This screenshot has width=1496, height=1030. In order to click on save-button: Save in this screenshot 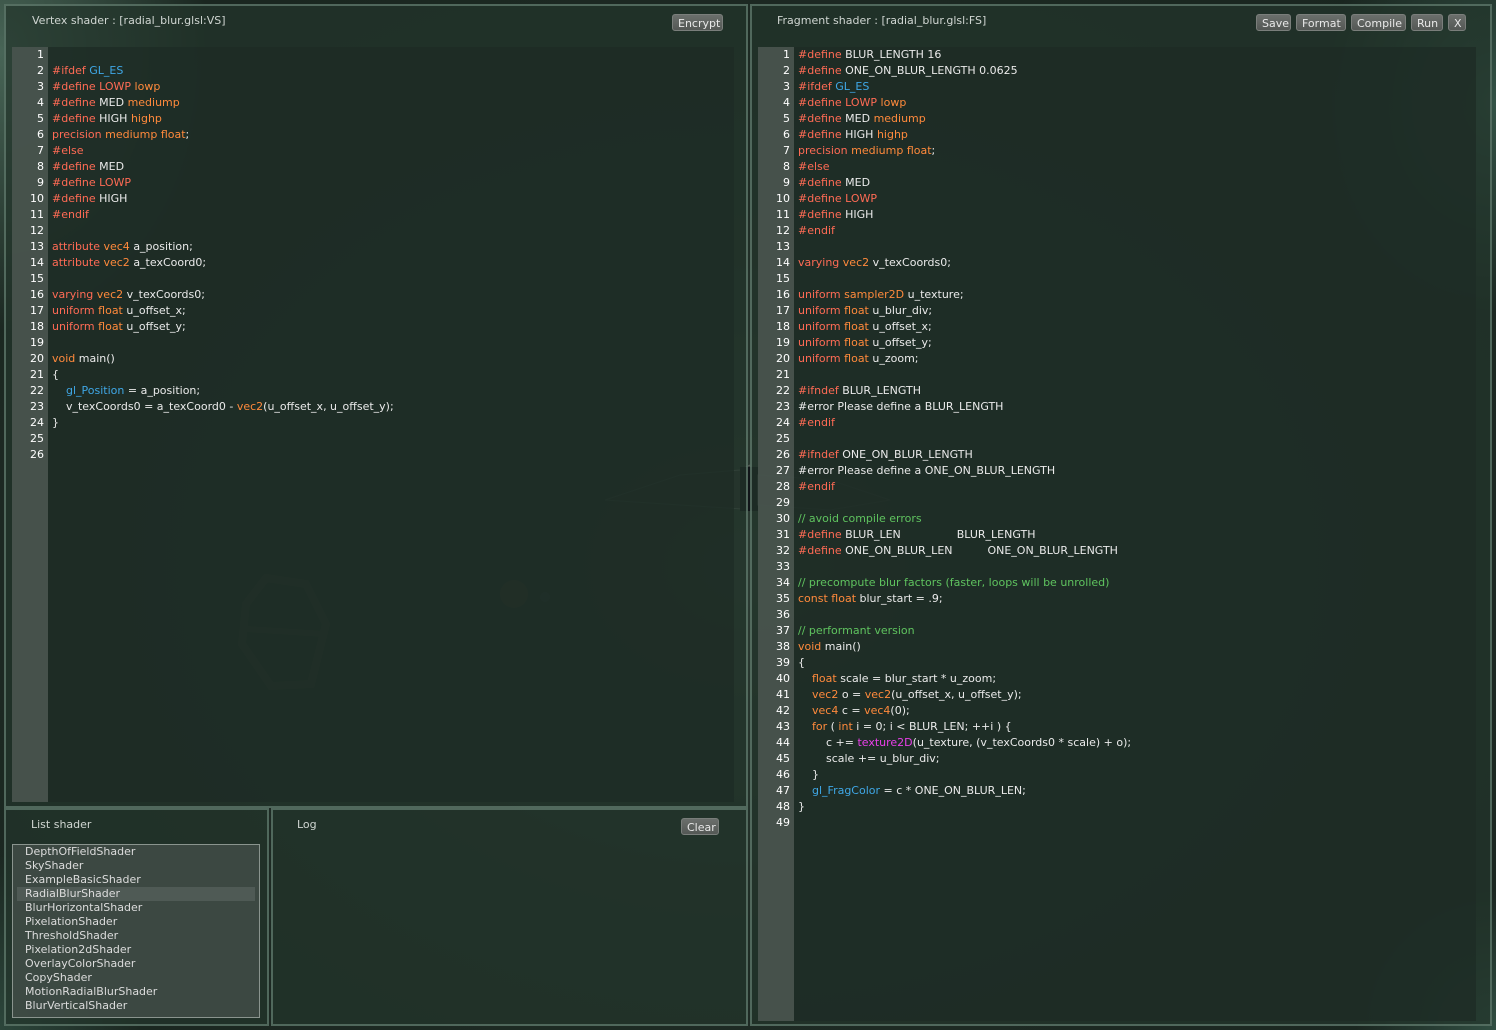, I will do `click(1273, 22)`.